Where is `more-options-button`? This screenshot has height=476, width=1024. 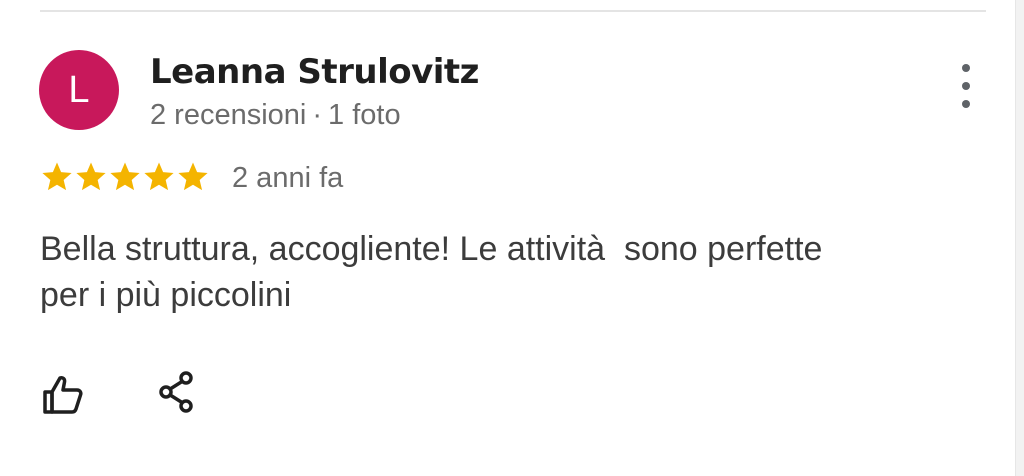 more-options-button is located at coordinates (966, 86).